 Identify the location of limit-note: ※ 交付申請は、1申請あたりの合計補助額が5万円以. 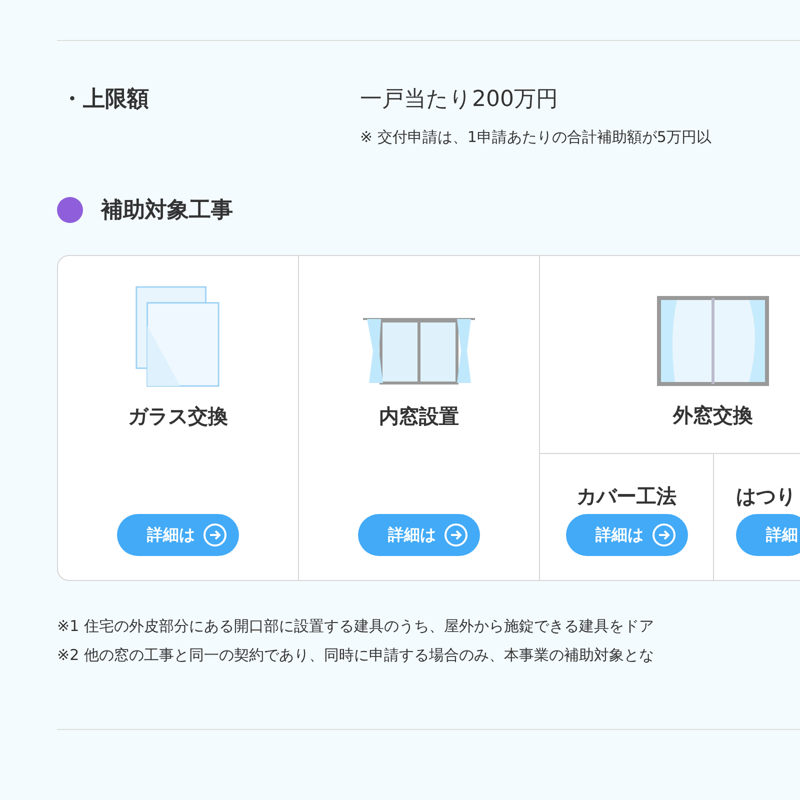
(536, 137).